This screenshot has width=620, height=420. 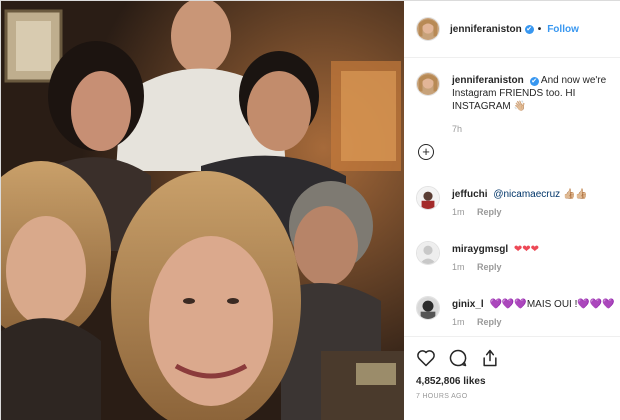 I want to click on comment-username: ginix_l, so click(x=468, y=304).